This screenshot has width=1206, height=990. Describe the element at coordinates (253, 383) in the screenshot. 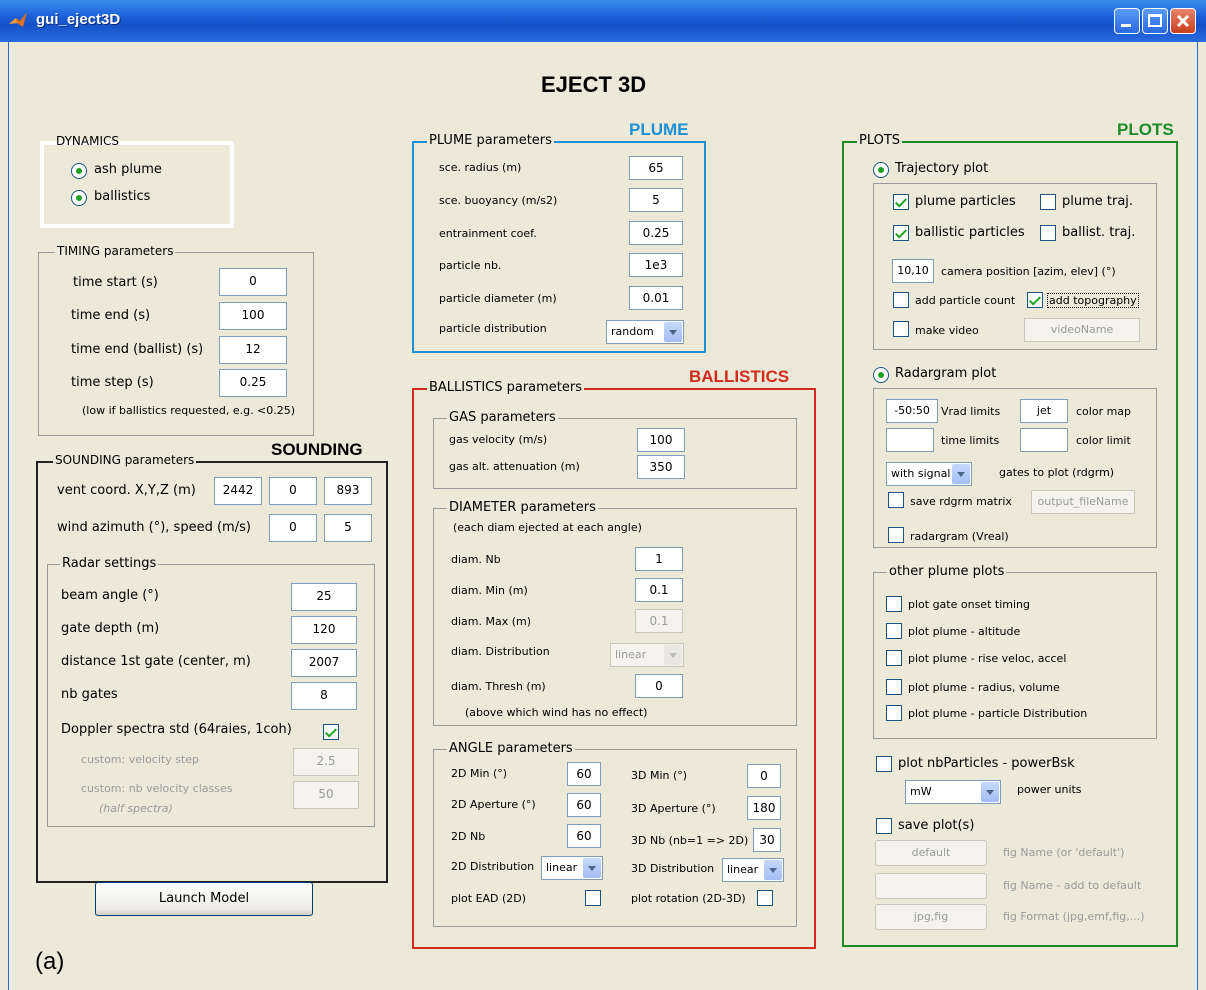

I see `time-step-input: 0.25` at that location.